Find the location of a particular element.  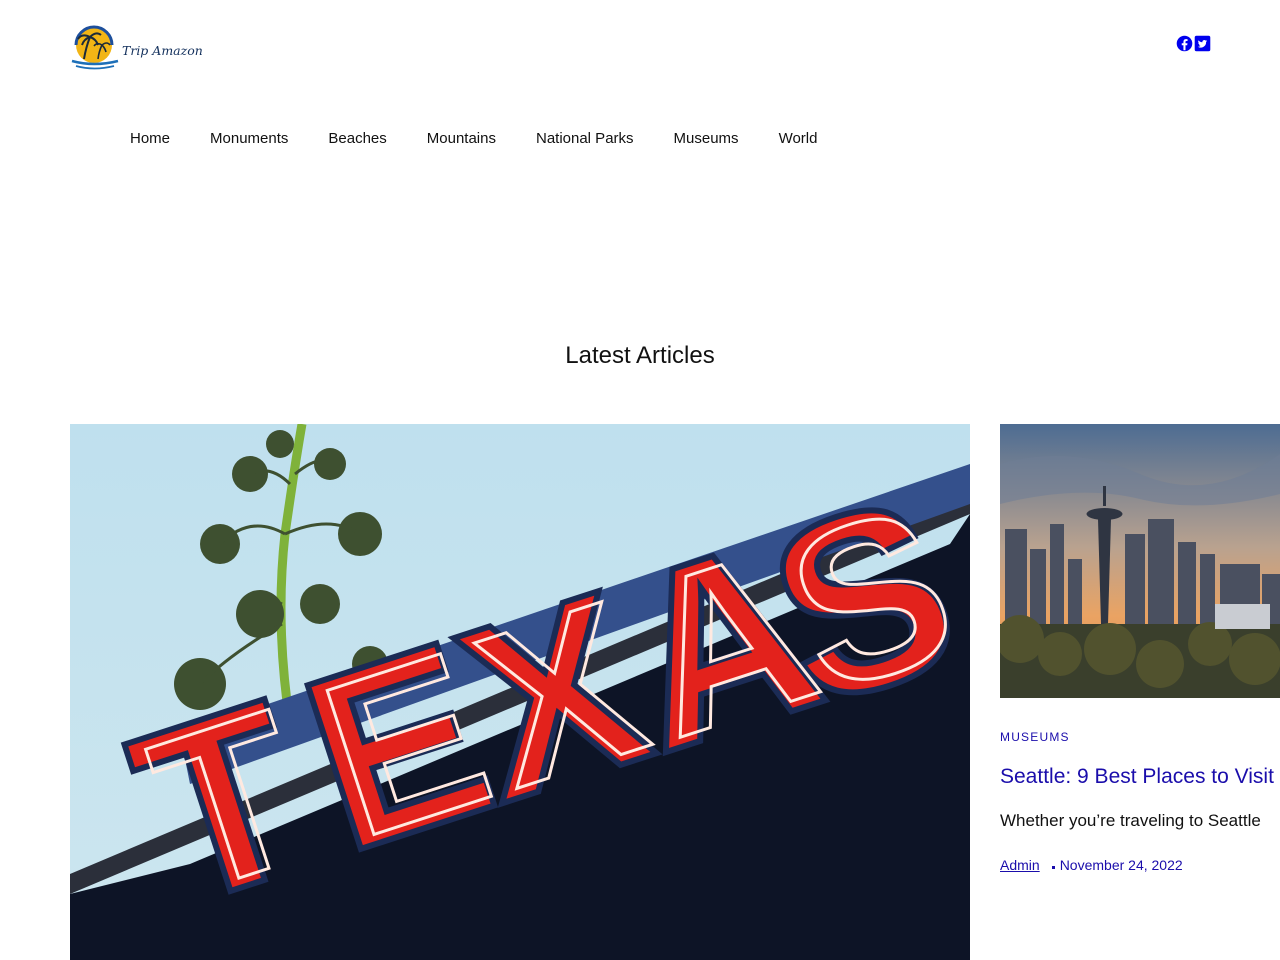

article-author-link: Admin is located at coordinates (1020, 865).